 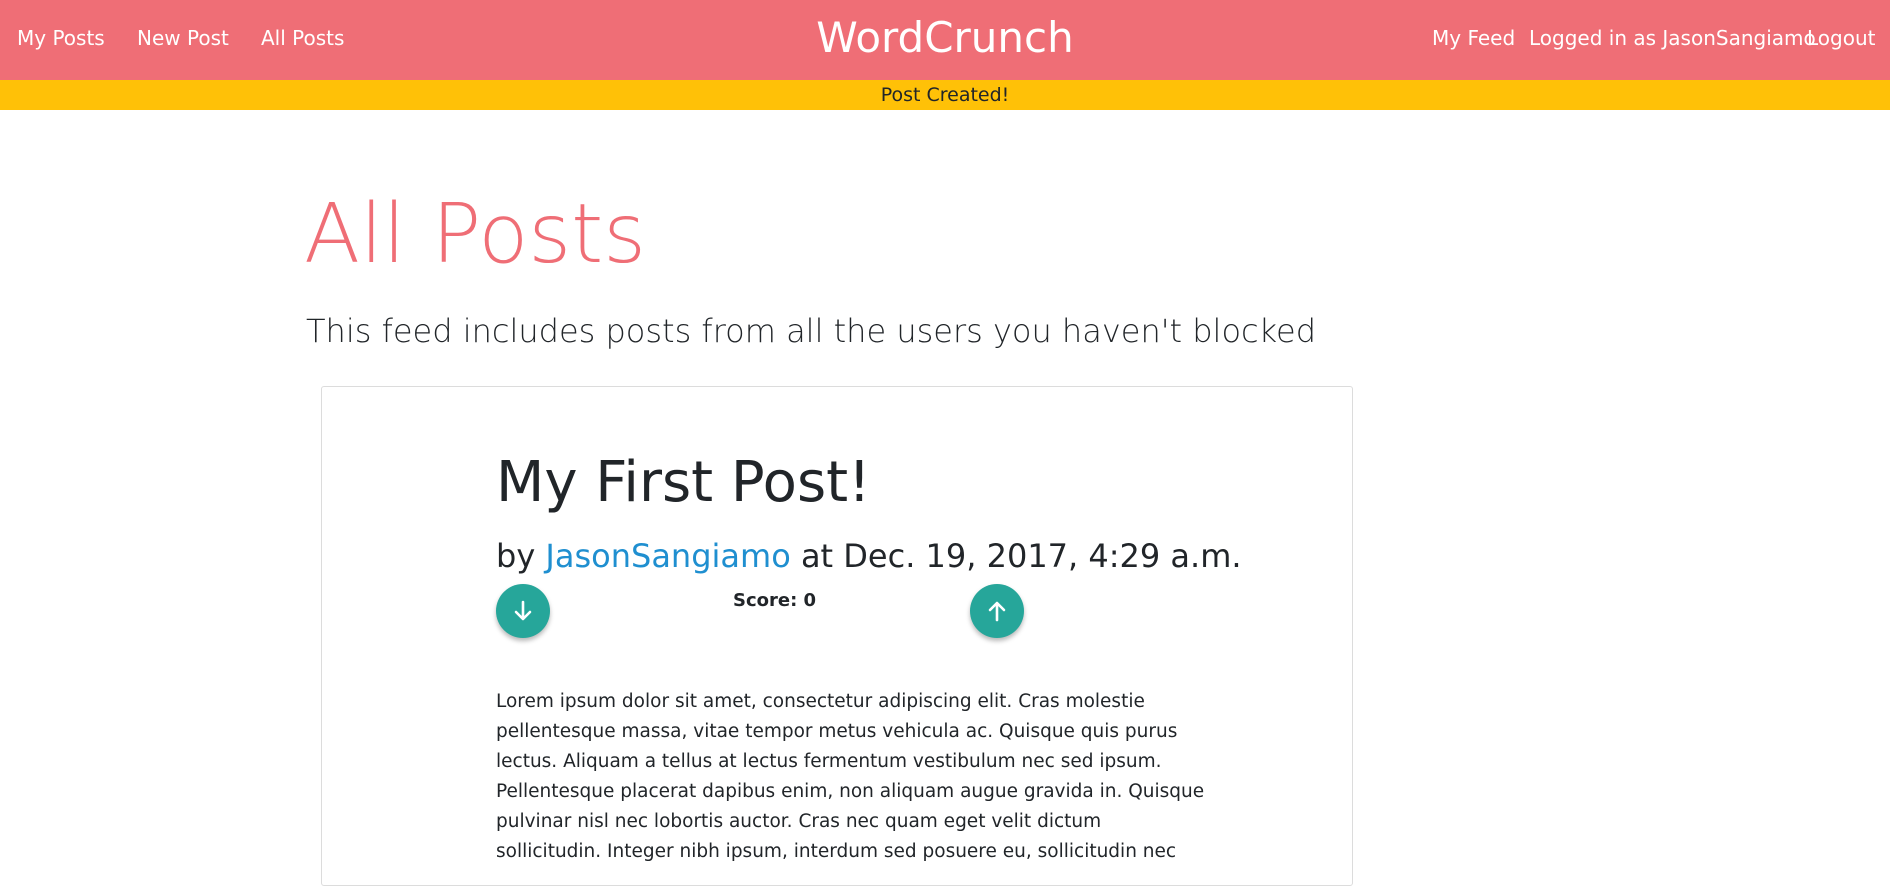 What do you see at coordinates (1672, 38) in the screenshot?
I see `nav-logged-in-user: Logged in as JasonSangiamo` at bounding box center [1672, 38].